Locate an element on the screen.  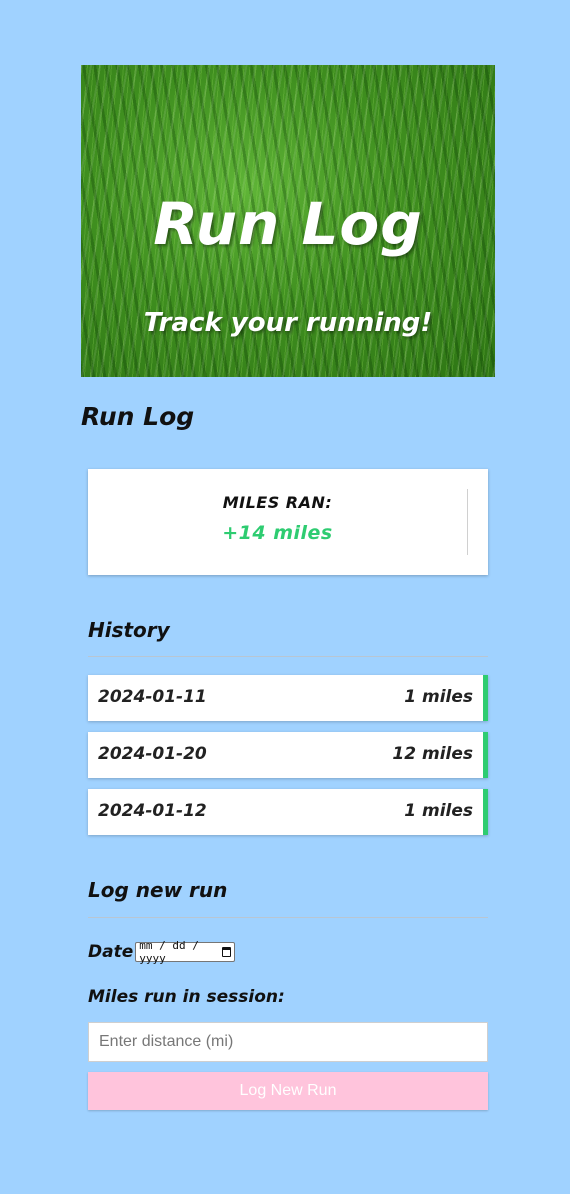
history-date: 2024-01-11 is located at coordinates (152, 697).